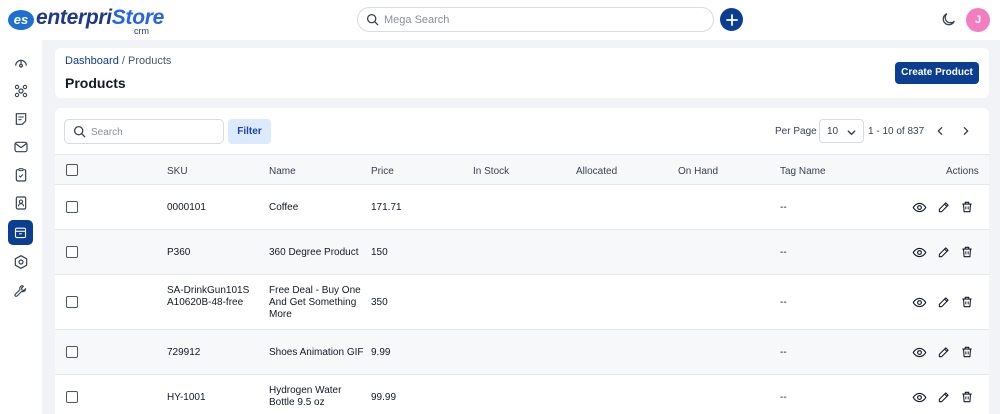 This screenshot has width=1000, height=414. I want to click on cell-price: 9.99, so click(381, 352).